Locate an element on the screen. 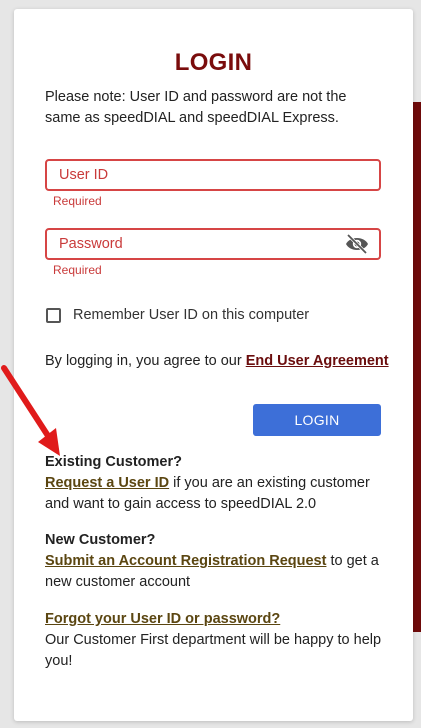 This screenshot has height=728, width=421. remember-user-id: Remember User ID on this computer is located at coordinates (177, 315).